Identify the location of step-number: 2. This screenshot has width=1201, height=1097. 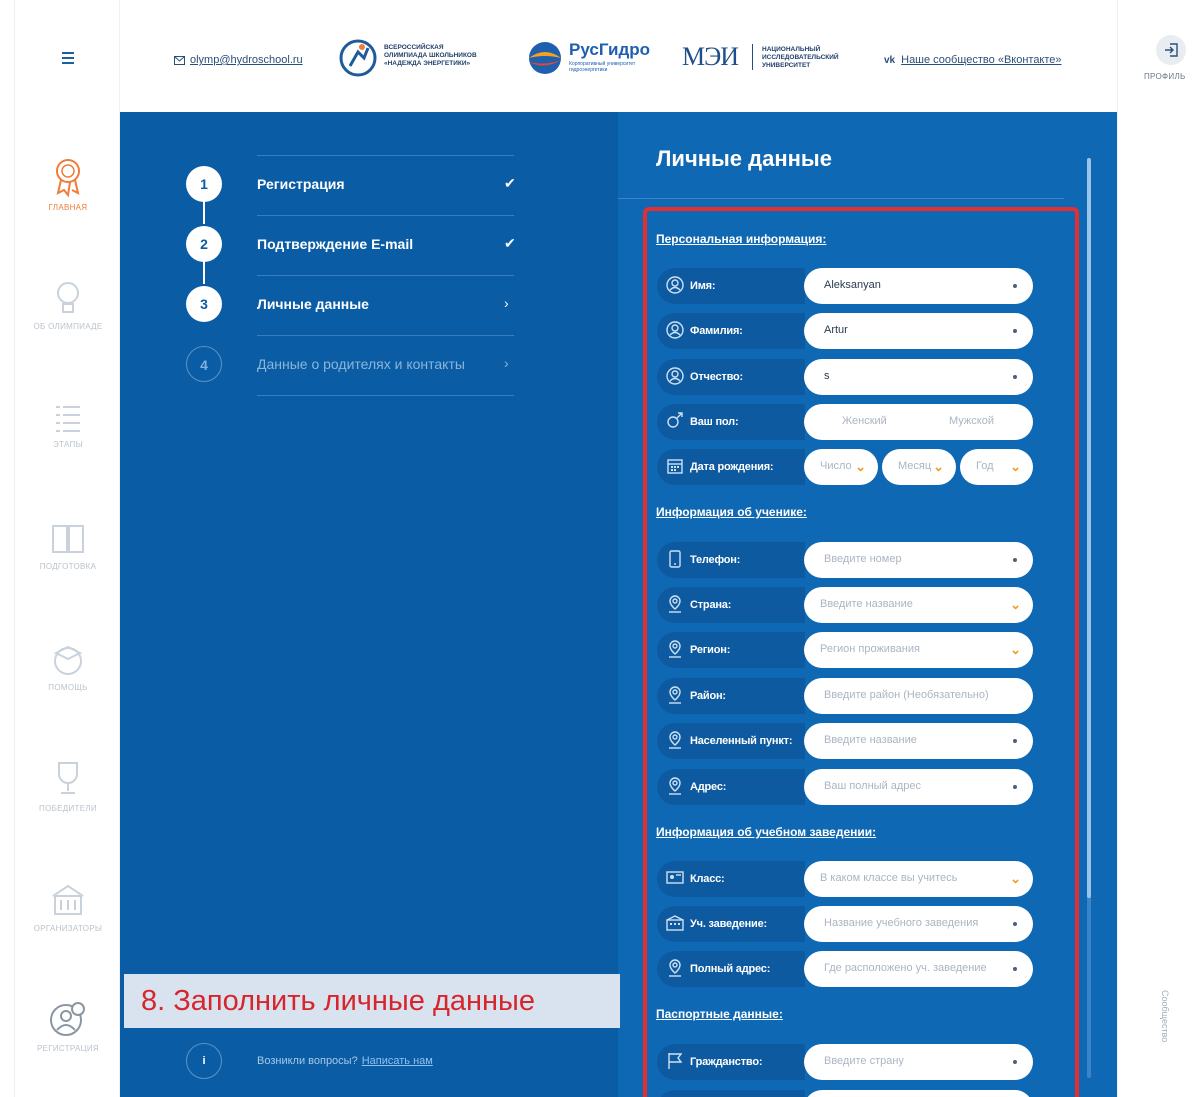
(204, 244).